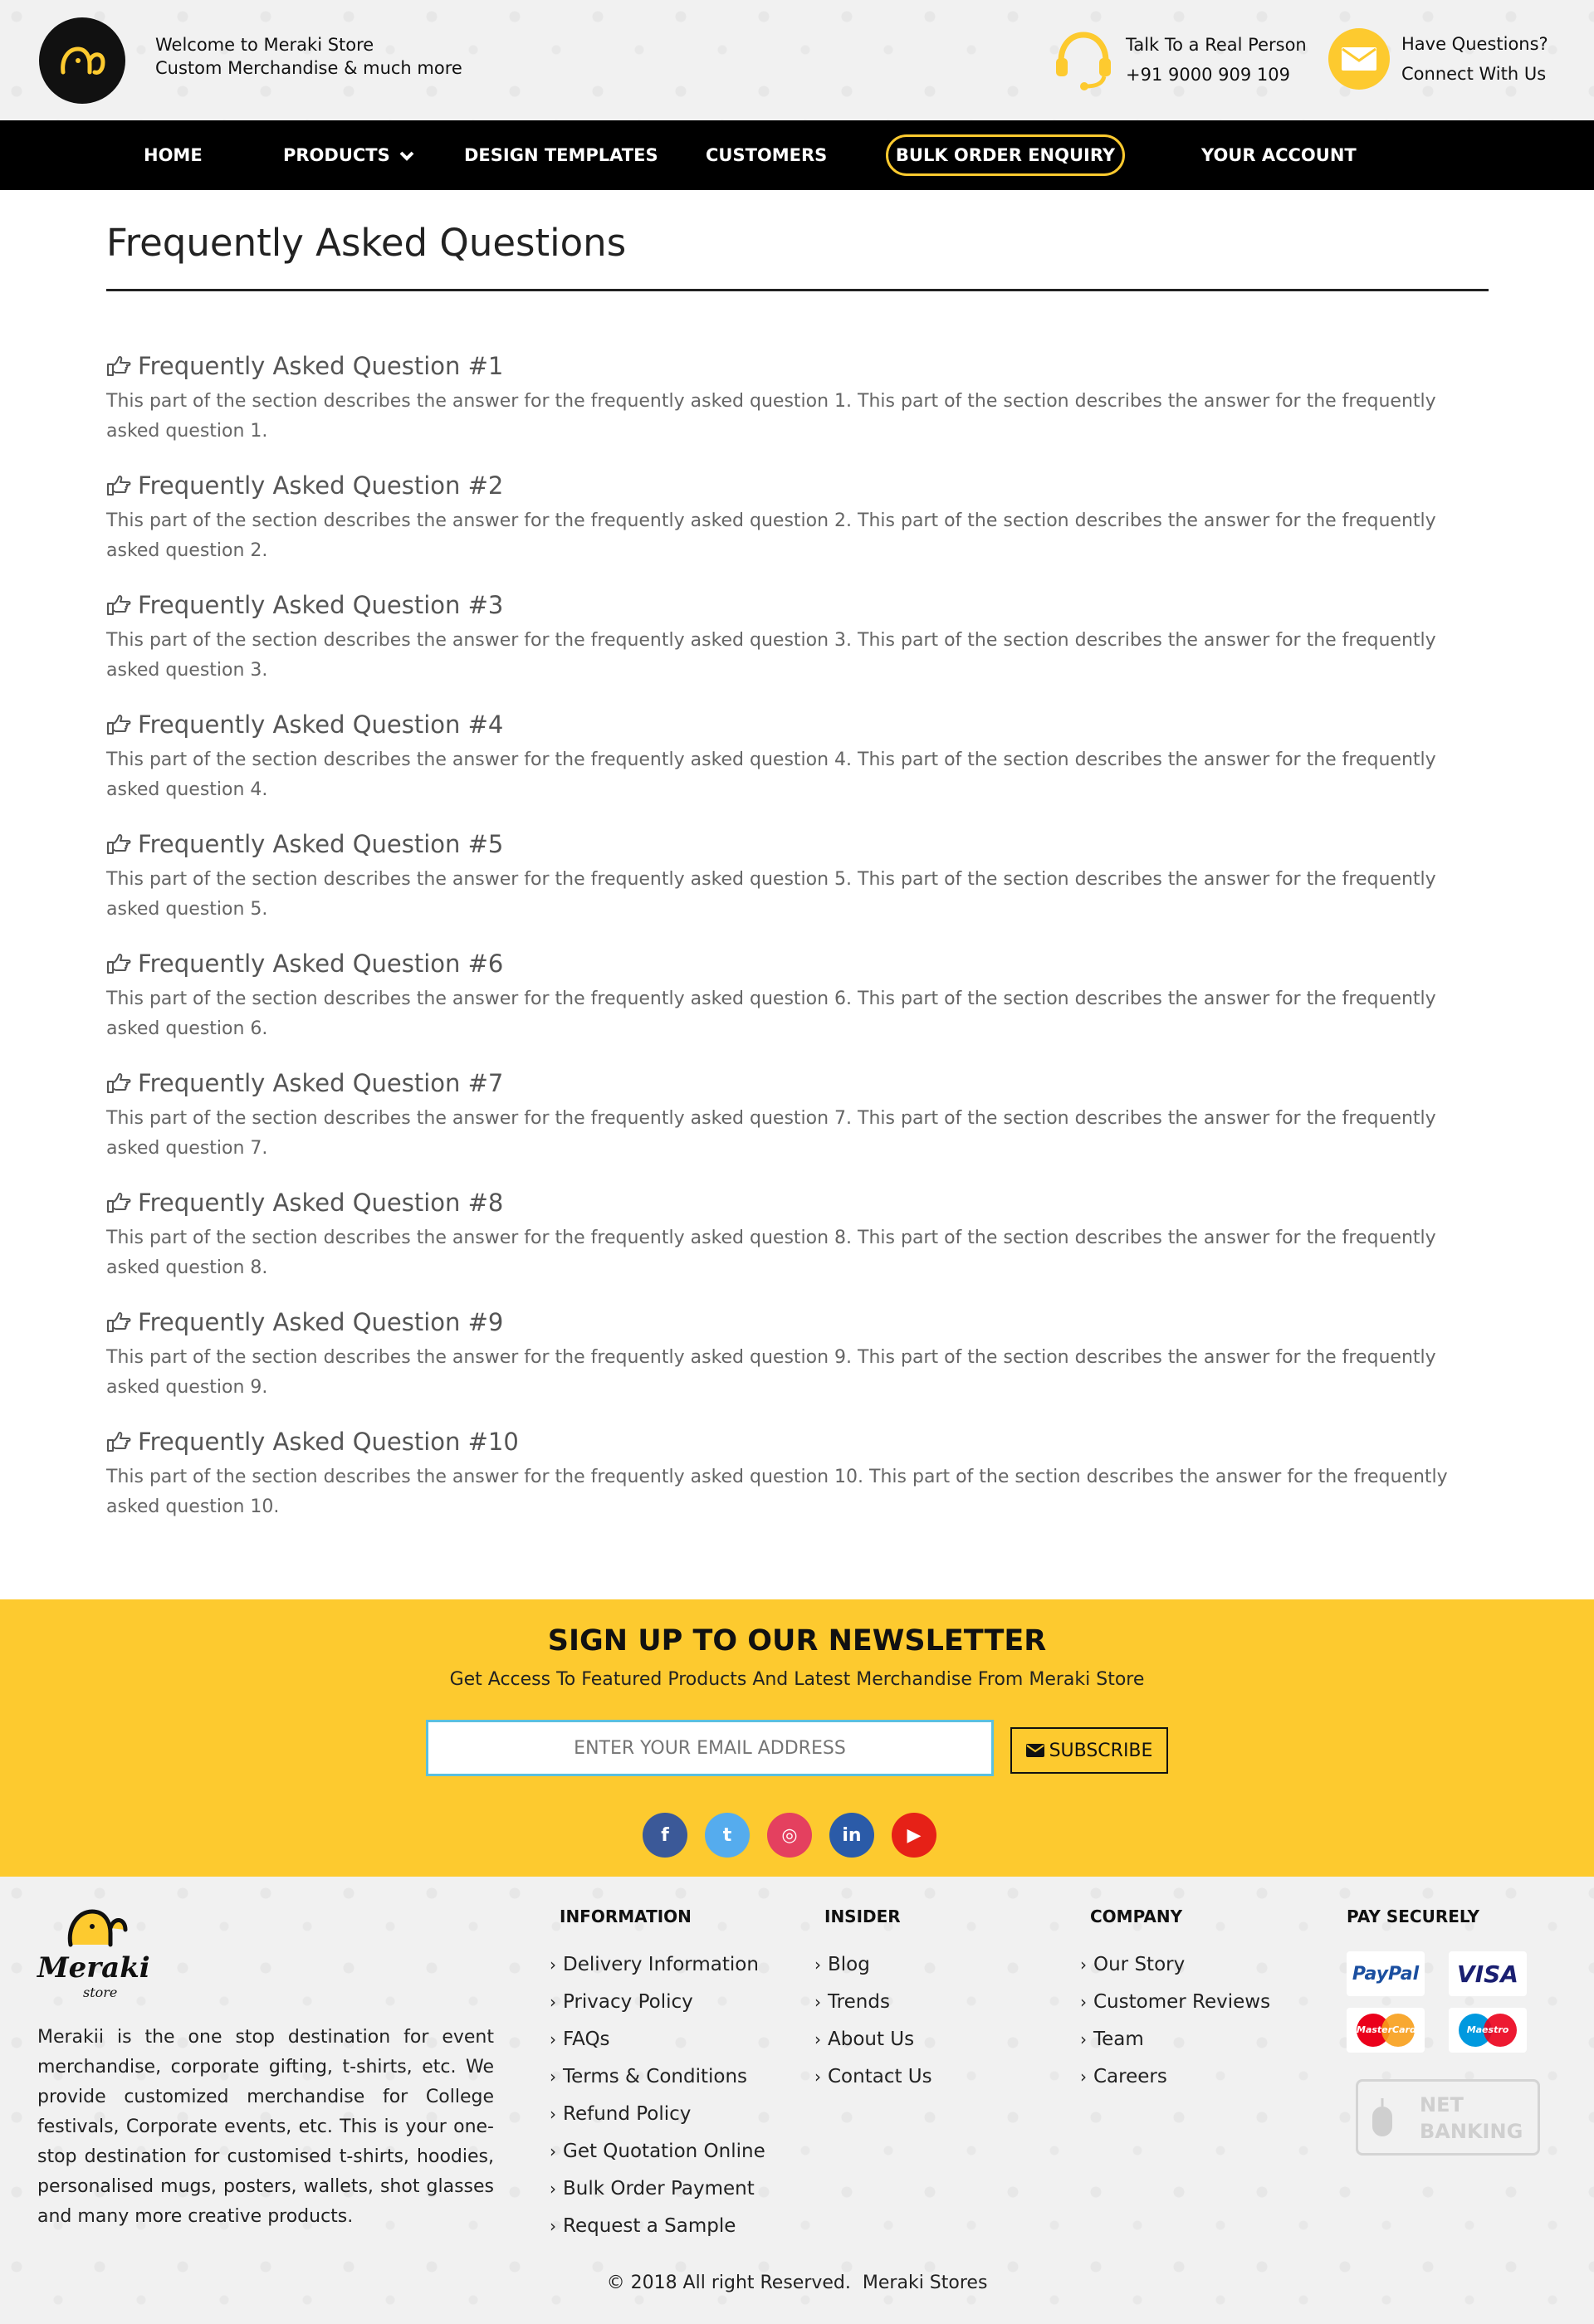 The width and height of the screenshot is (1594, 2324). Describe the element at coordinates (1216, 45) in the screenshot. I see `phone-label: Talk To a Real Person` at that location.